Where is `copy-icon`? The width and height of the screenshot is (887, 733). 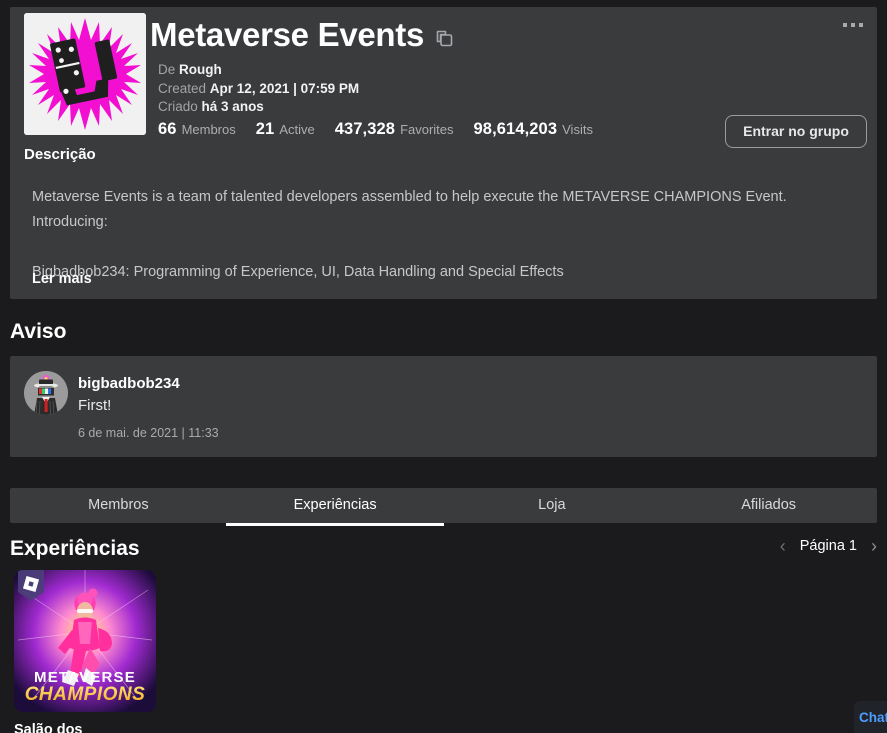 copy-icon is located at coordinates (444, 38).